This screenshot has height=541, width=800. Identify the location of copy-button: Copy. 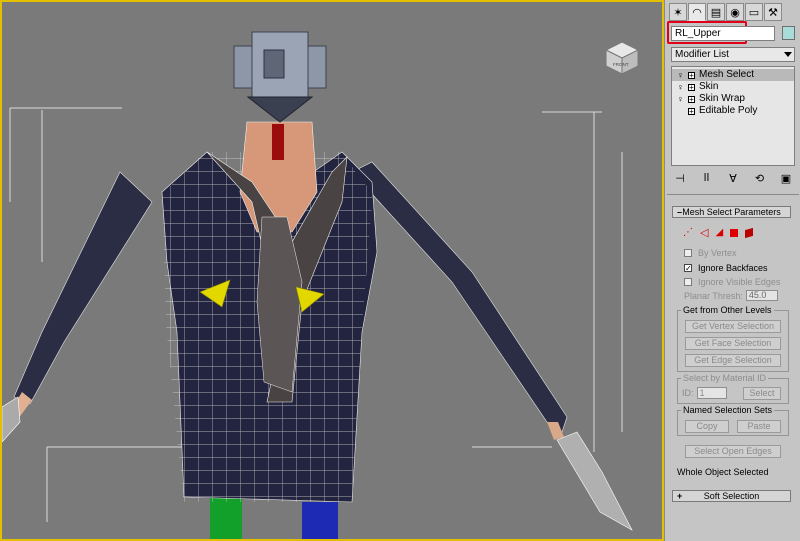
(707, 426).